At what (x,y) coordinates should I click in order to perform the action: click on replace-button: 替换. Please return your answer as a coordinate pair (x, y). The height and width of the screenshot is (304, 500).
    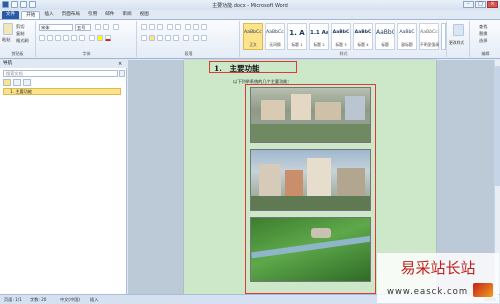
    Looking at the image, I should click on (483, 34).